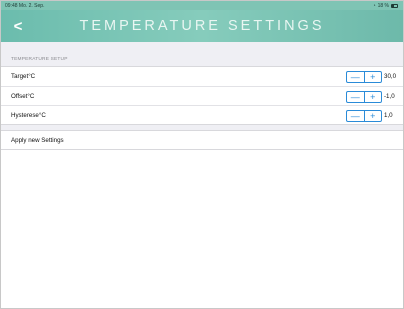  What do you see at coordinates (372, 97) in the screenshot?
I see `offset-increment-button: +` at bounding box center [372, 97].